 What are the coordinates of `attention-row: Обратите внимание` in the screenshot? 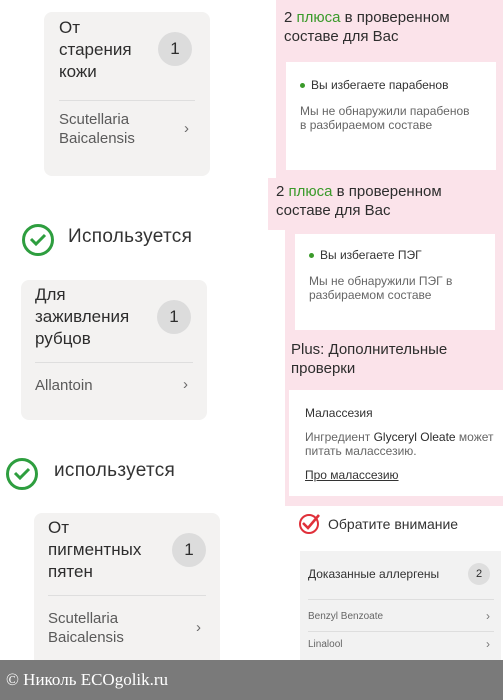 It's located at (398, 525).